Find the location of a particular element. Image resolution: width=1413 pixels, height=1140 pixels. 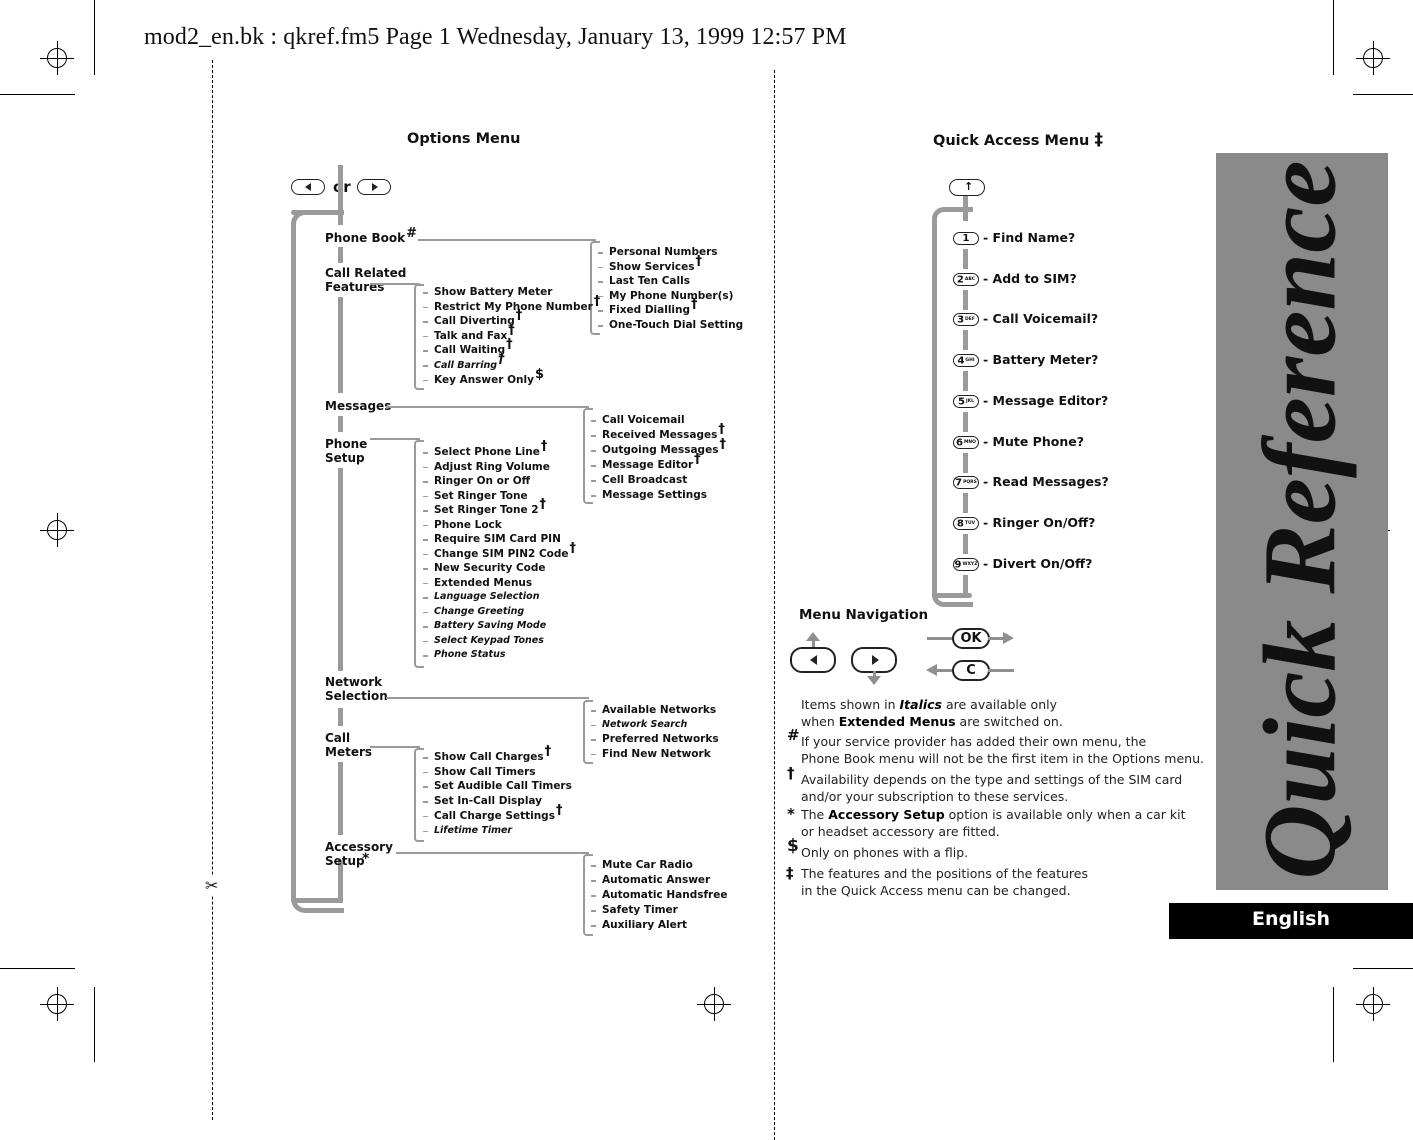

submenu-item: Call Charge Settings† is located at coordinates (498, 813).